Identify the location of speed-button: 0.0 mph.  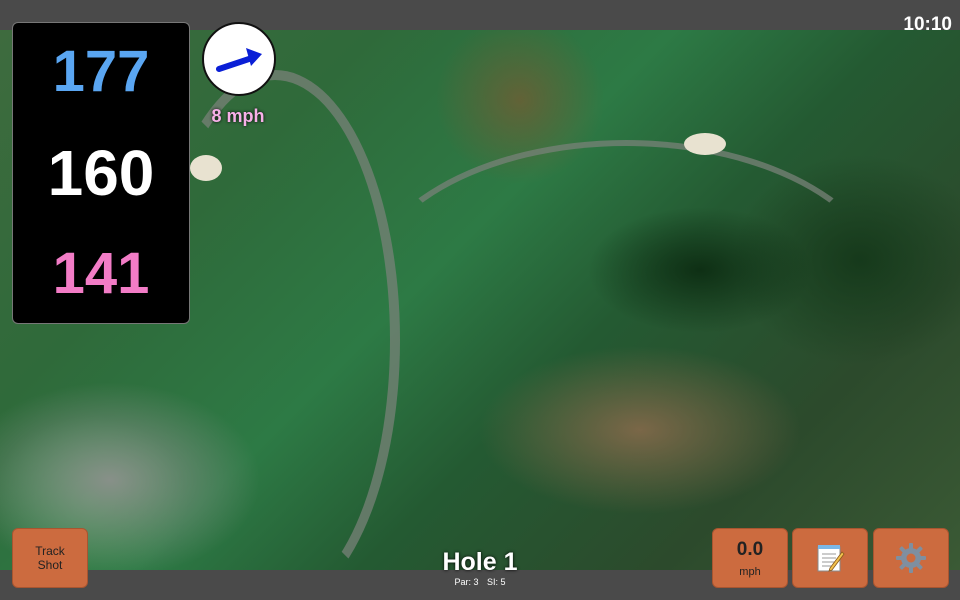
(750, 558).